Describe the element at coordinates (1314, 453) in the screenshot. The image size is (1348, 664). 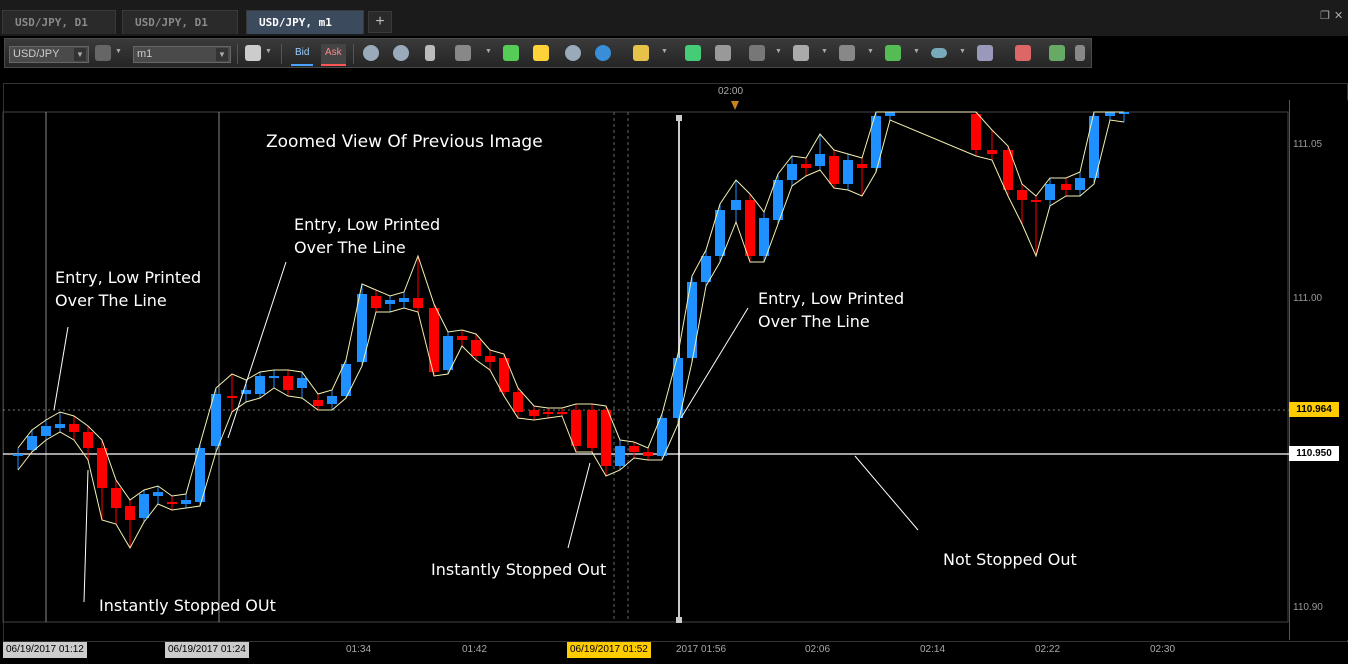
I see `line-price-tag: 110.950` at that location.